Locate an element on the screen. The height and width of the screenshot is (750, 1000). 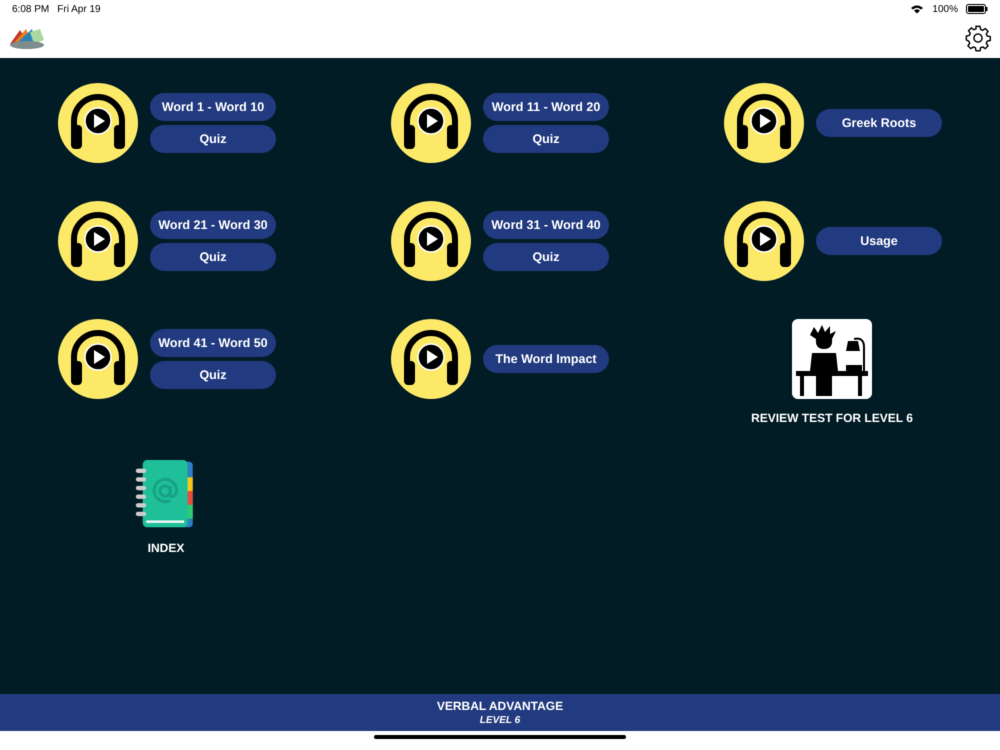
student-at-desk-icon is located at coordinates (832, 359).